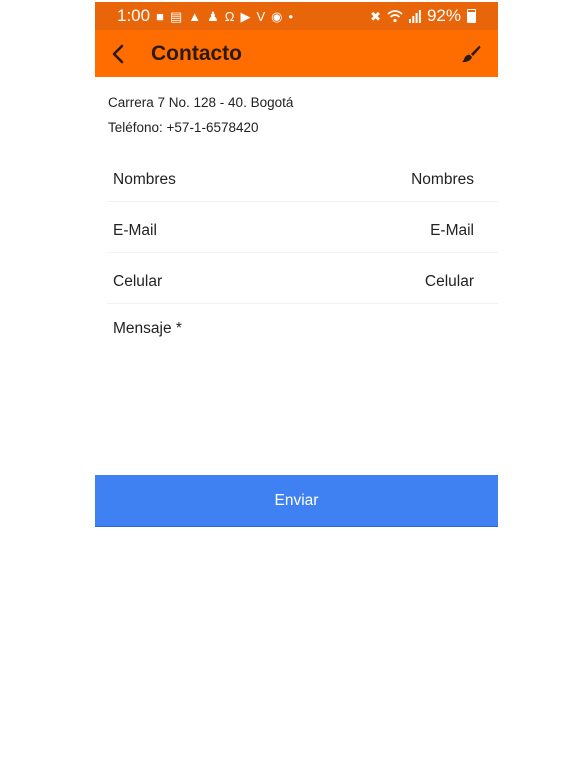 Image resolution: width=576 pixels, height=768 pixels. Describe the element at coordinates (205, 16) in the screenshot. I see `status-left: 1:00 ■ ▤ ▲ ♟ Ω ▶ V ◉ •` at that location.